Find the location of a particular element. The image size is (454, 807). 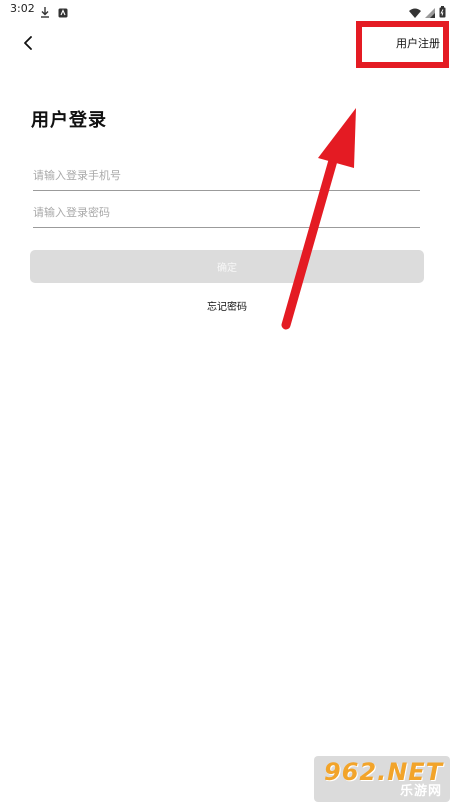

status-bar: 3:02 is located at coordinates (227, 10).